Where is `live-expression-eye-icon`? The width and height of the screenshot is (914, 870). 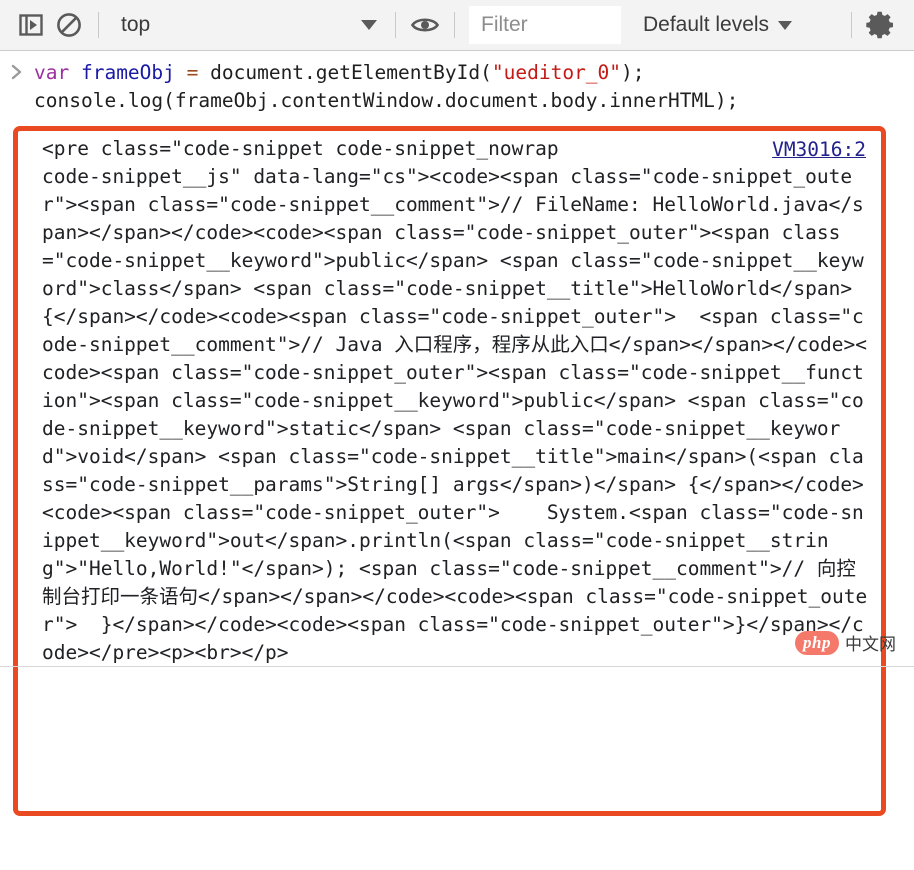 live-expression-eye-icon is located at coordinates (425, 25).